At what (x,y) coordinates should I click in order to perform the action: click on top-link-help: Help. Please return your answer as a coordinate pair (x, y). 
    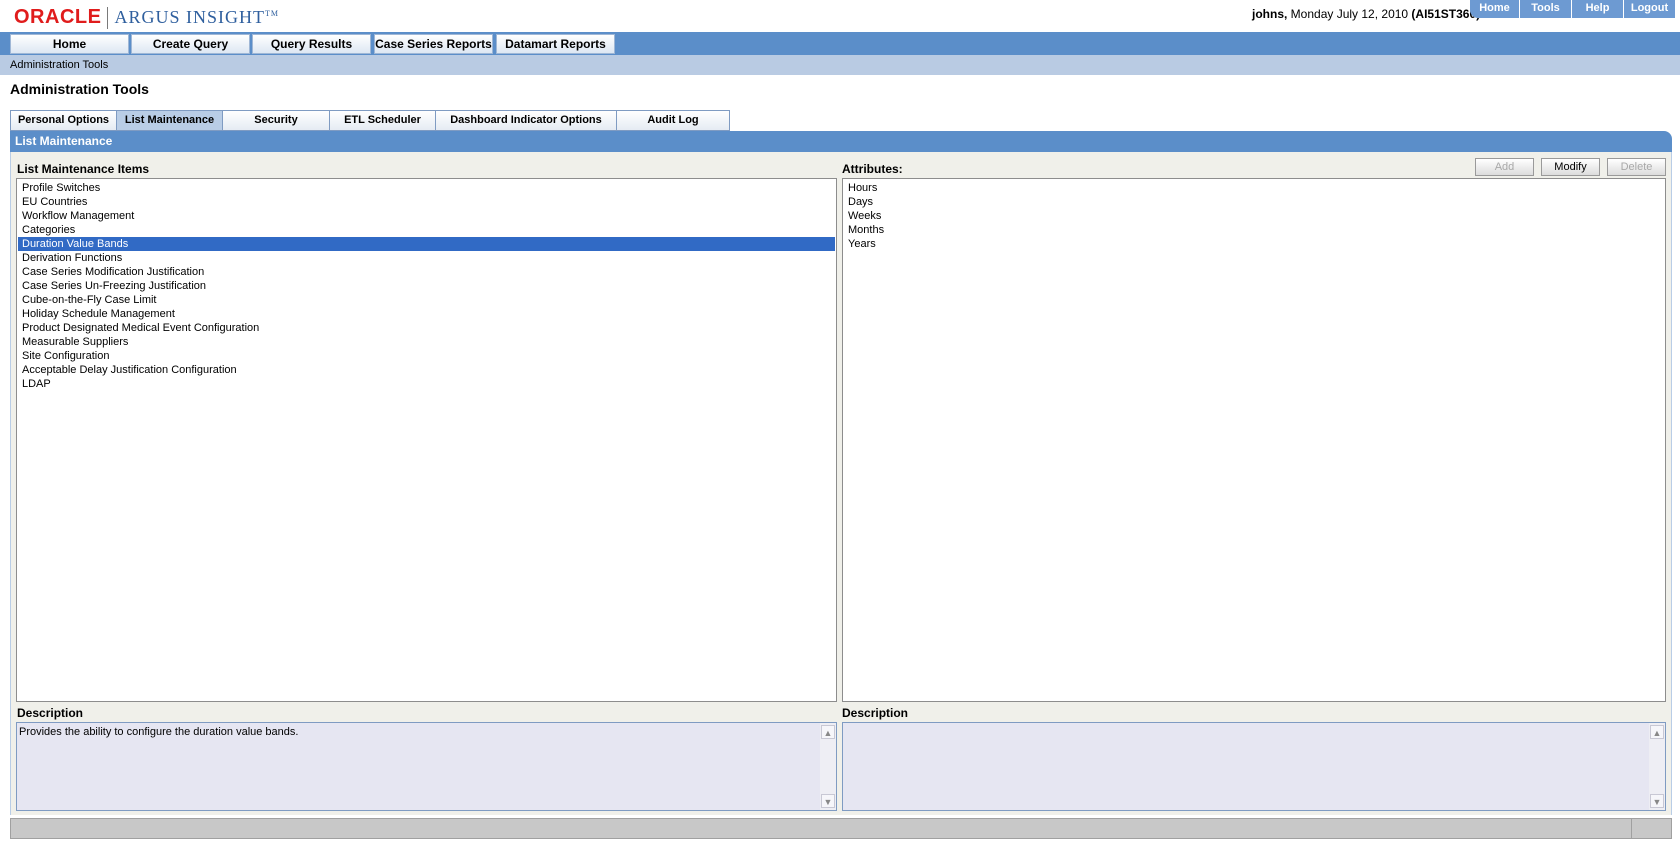
    Looking at the image, I should click on (1598, 9).